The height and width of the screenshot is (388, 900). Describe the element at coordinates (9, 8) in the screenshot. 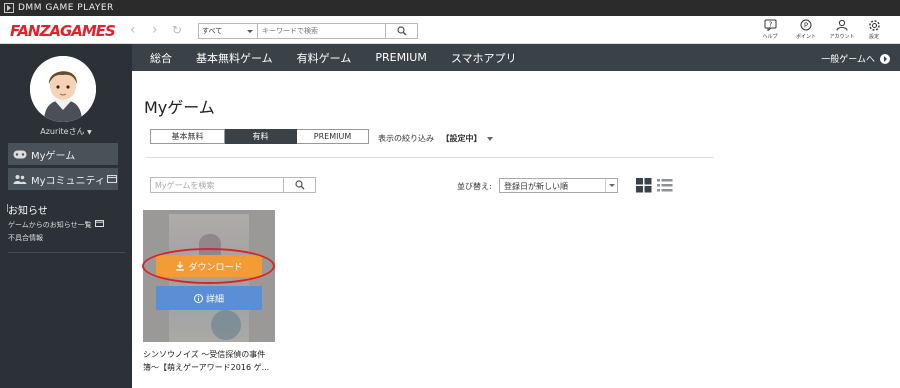

I see `app-icon` at that location.